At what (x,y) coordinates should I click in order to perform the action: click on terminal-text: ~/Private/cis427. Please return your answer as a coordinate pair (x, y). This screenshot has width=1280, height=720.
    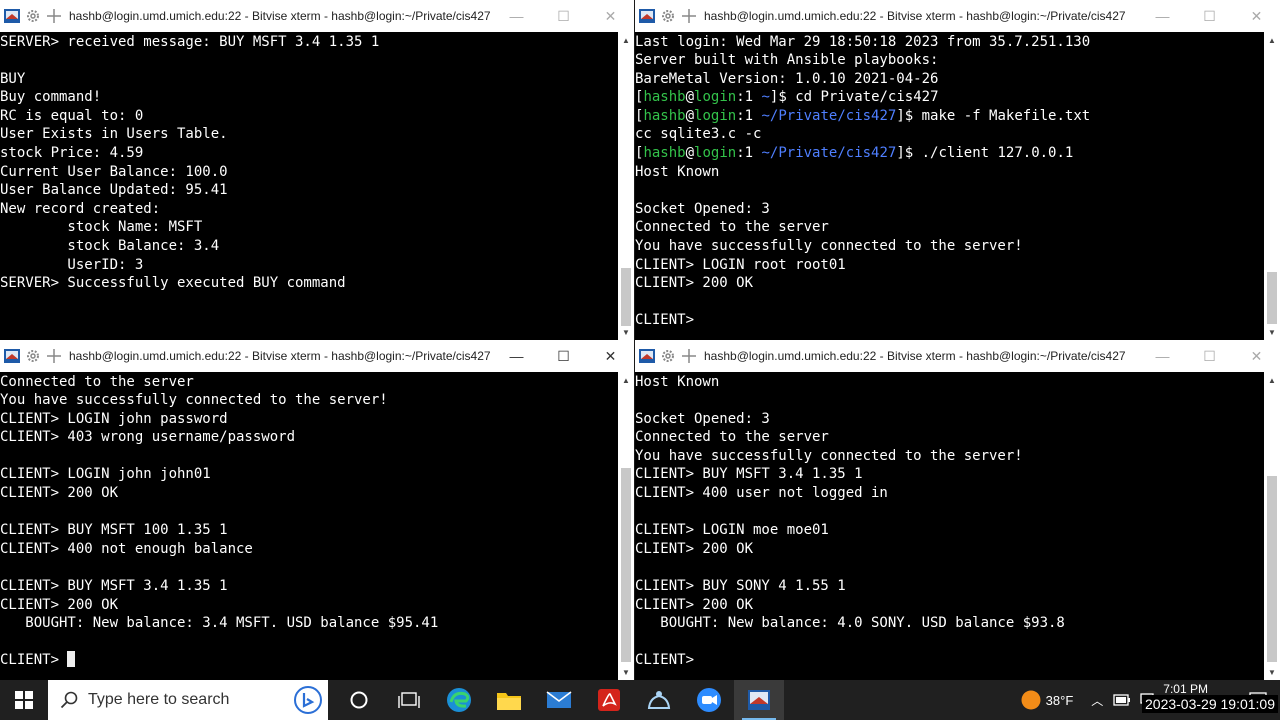
    Looking at the image, I should click on (829, 115).